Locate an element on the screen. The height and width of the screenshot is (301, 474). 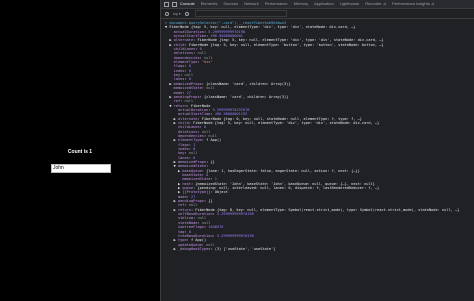
filter-input is located at coordinates (240, 13).